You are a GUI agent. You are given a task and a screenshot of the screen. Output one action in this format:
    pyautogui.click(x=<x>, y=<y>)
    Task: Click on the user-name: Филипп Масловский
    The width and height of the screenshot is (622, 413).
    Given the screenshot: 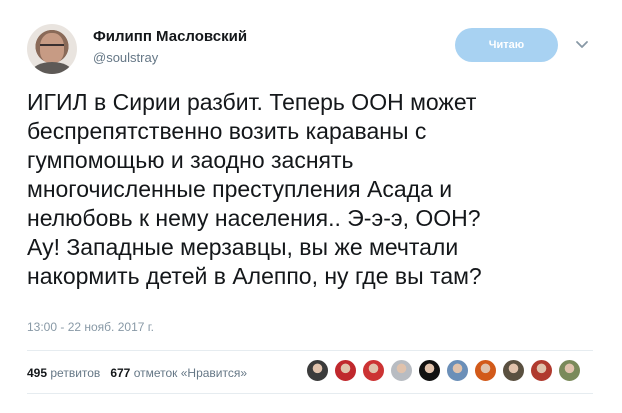 What is the action you would take?
    pyautogui.click(x=170, y=36)
    